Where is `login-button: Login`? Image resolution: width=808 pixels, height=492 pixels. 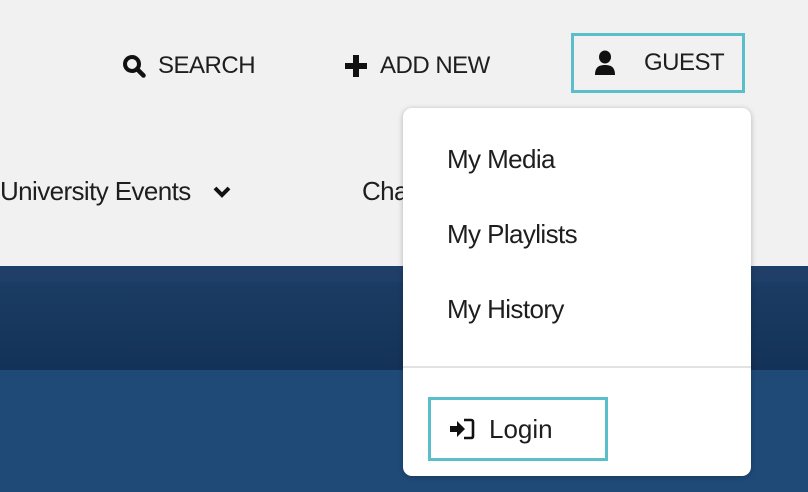 login-button: Login is located at coordinates (518, 429).